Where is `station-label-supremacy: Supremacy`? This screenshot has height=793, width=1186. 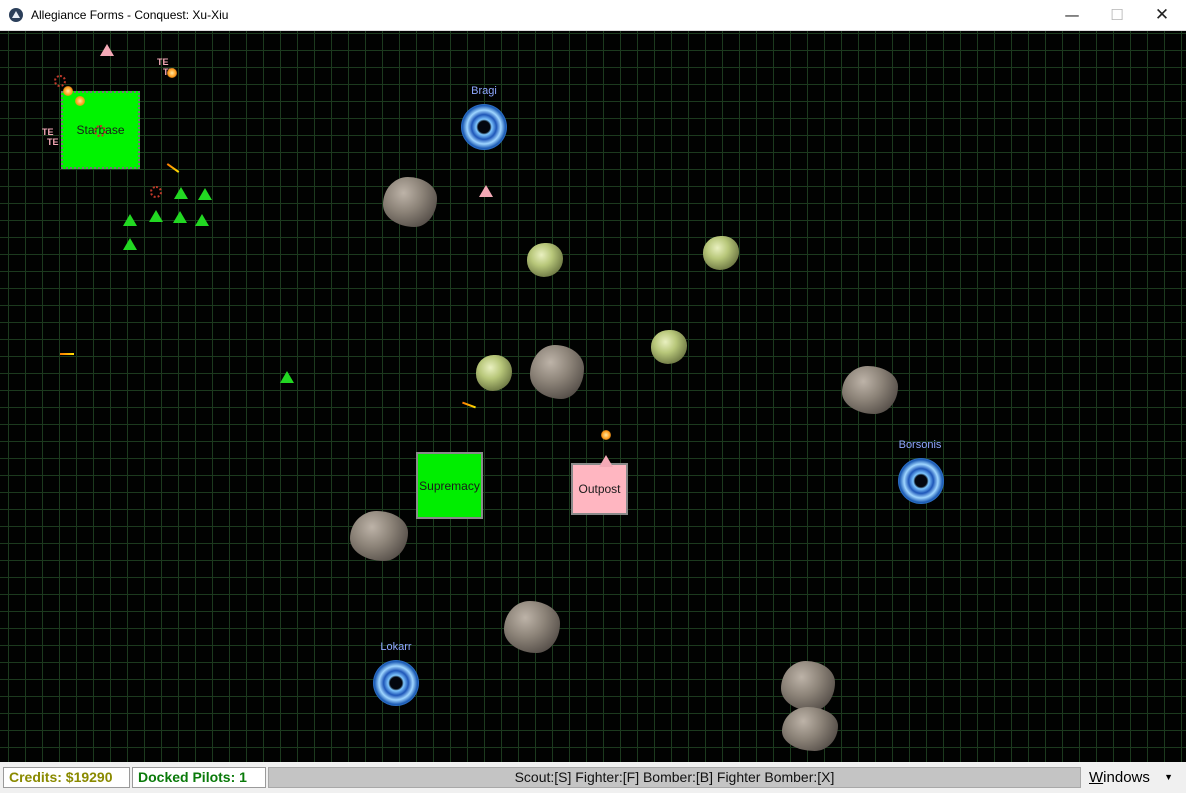
station-label-supremacy: Supremacy is located at coordinates (449, 485).